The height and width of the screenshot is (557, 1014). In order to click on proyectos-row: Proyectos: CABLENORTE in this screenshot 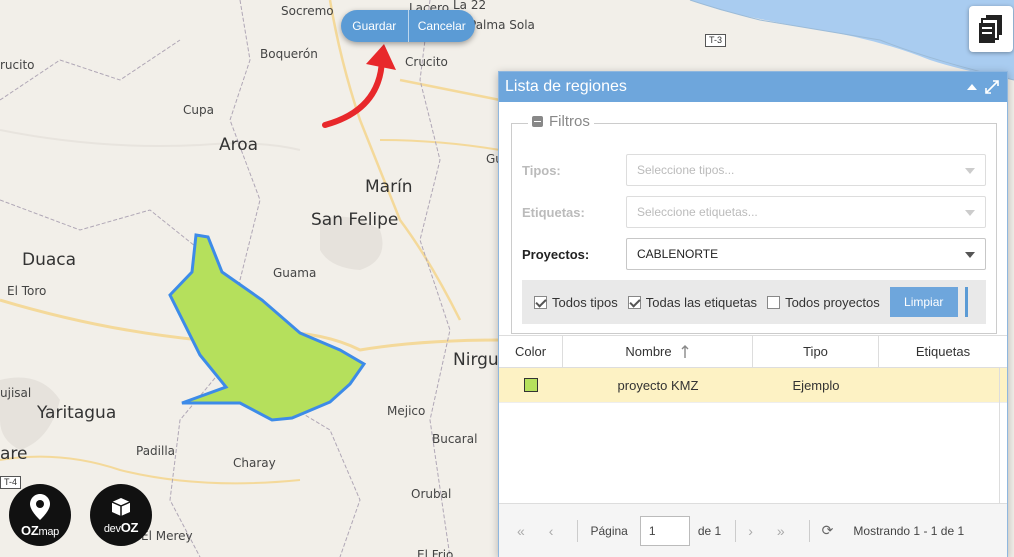, I will do `click(754, 254)`.